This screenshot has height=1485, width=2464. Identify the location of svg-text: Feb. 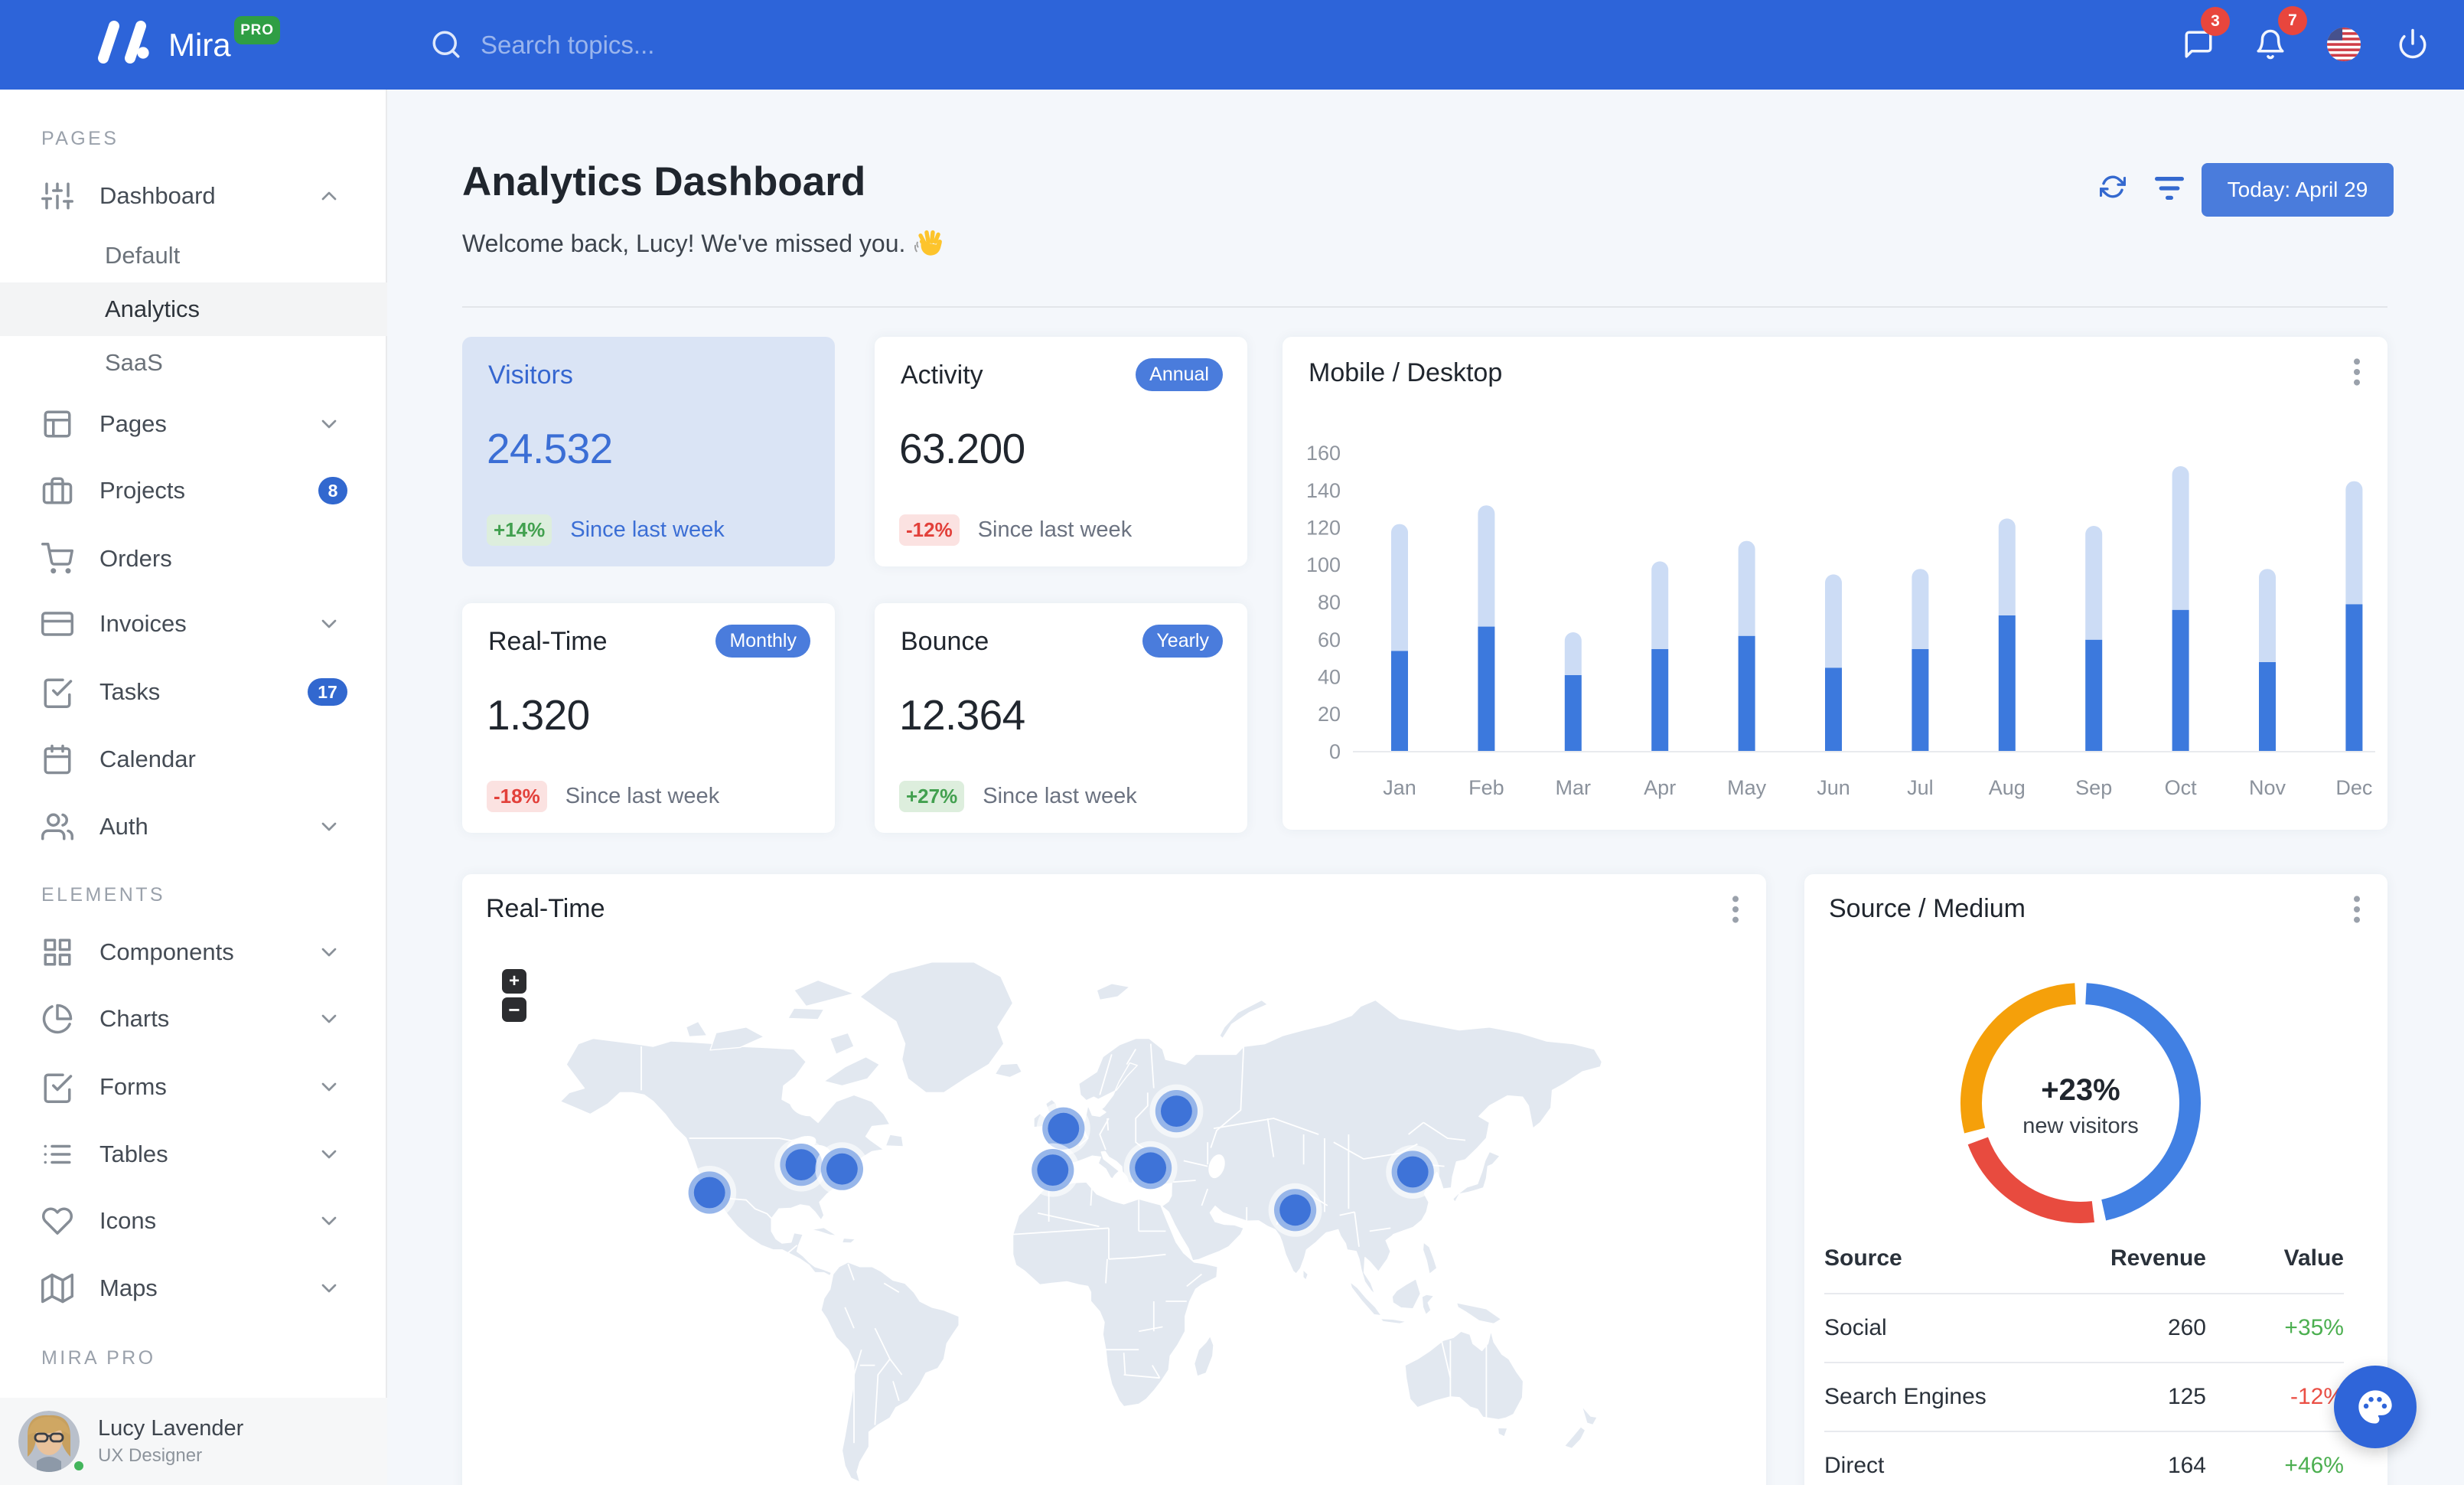
(1486, 787).